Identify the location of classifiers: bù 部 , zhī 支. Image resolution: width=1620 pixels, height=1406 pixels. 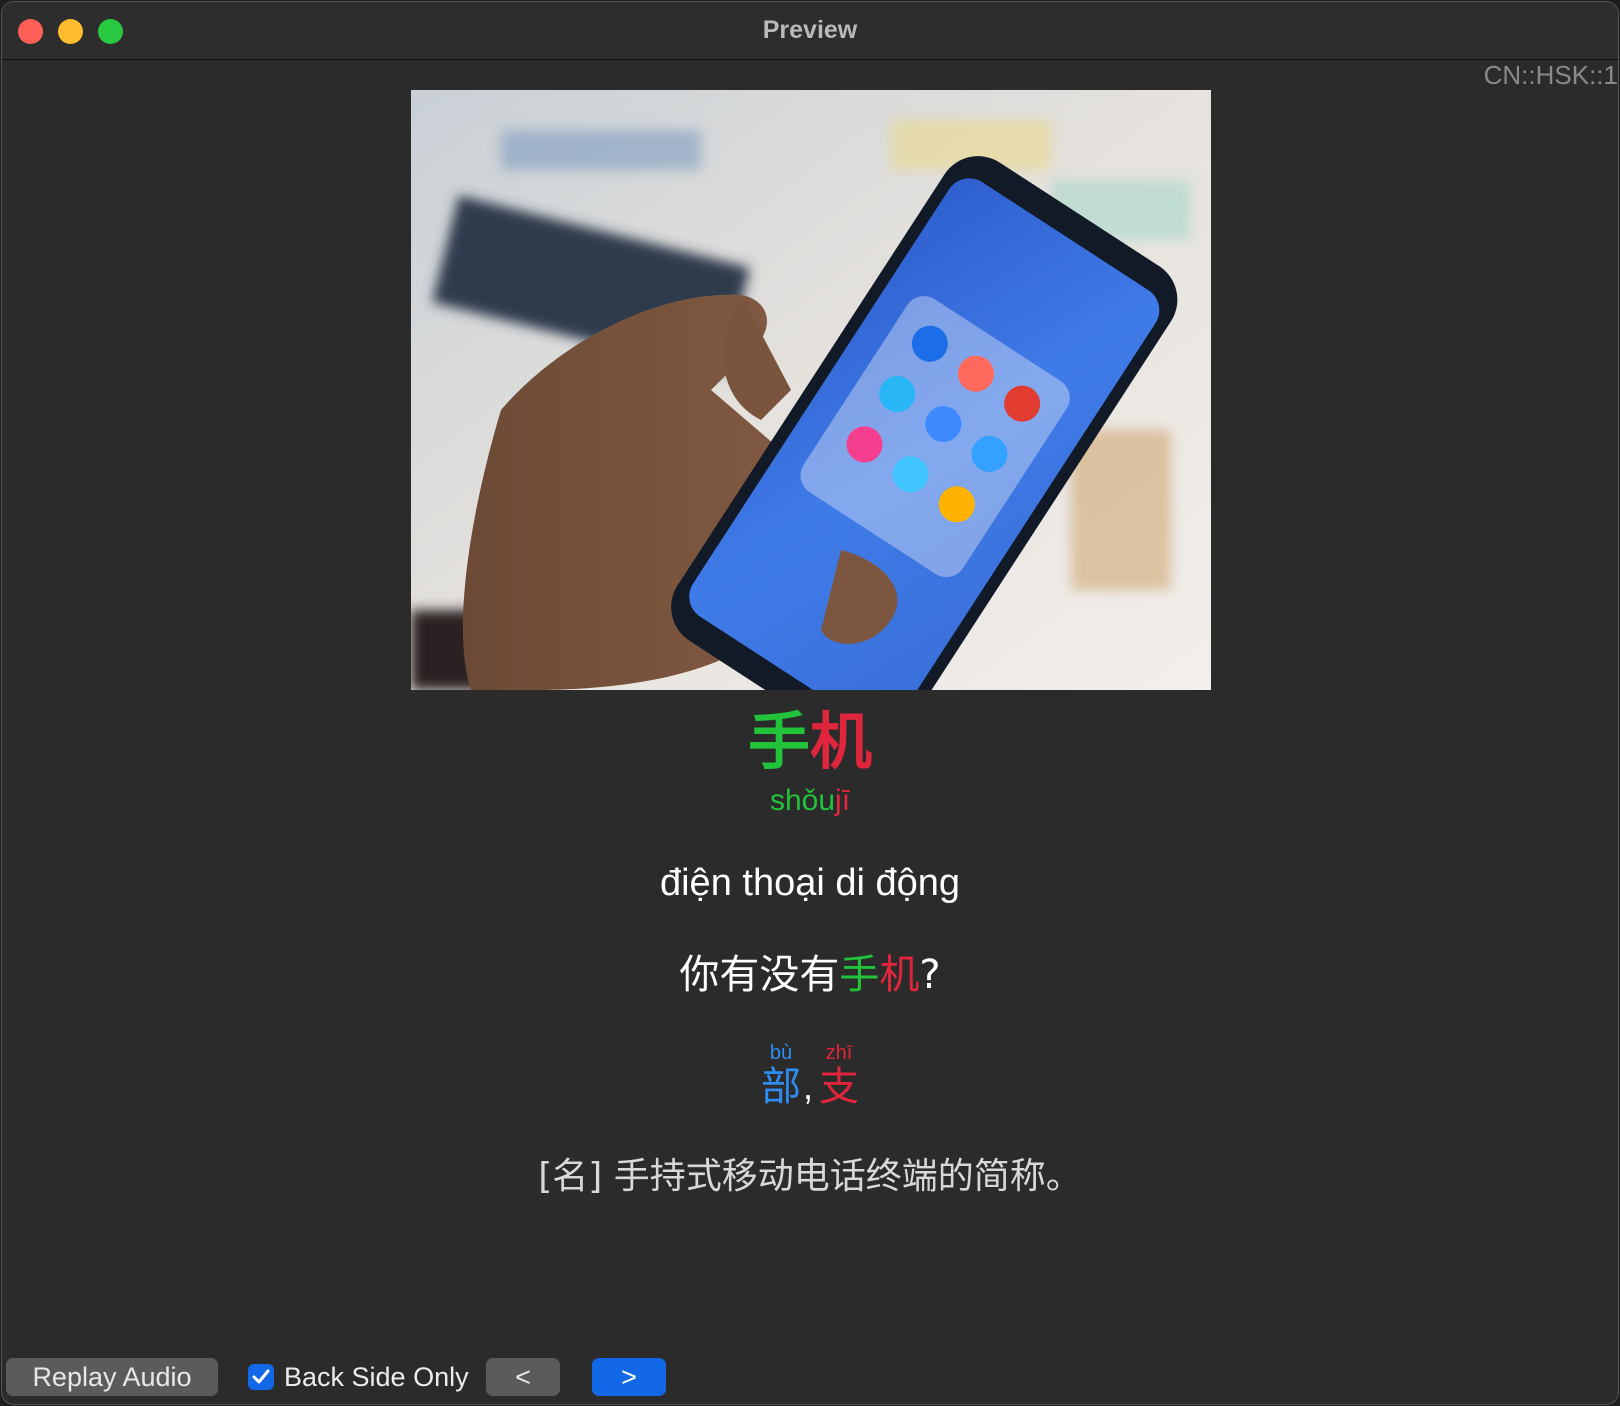
(810, 1076).